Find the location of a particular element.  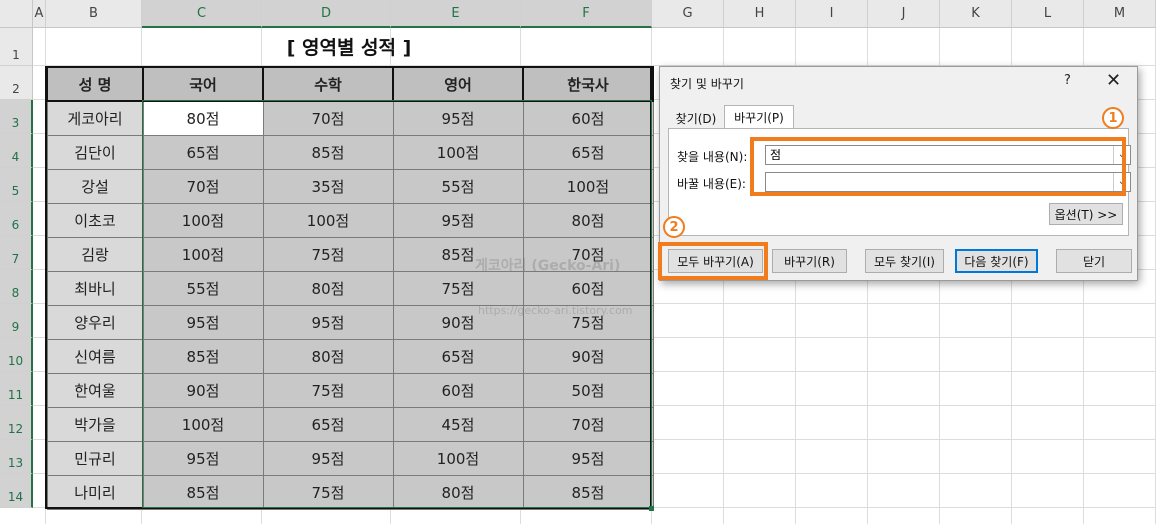

replace-all-button: 모두 바꾸기(A) is located at coordinates (715, 261).